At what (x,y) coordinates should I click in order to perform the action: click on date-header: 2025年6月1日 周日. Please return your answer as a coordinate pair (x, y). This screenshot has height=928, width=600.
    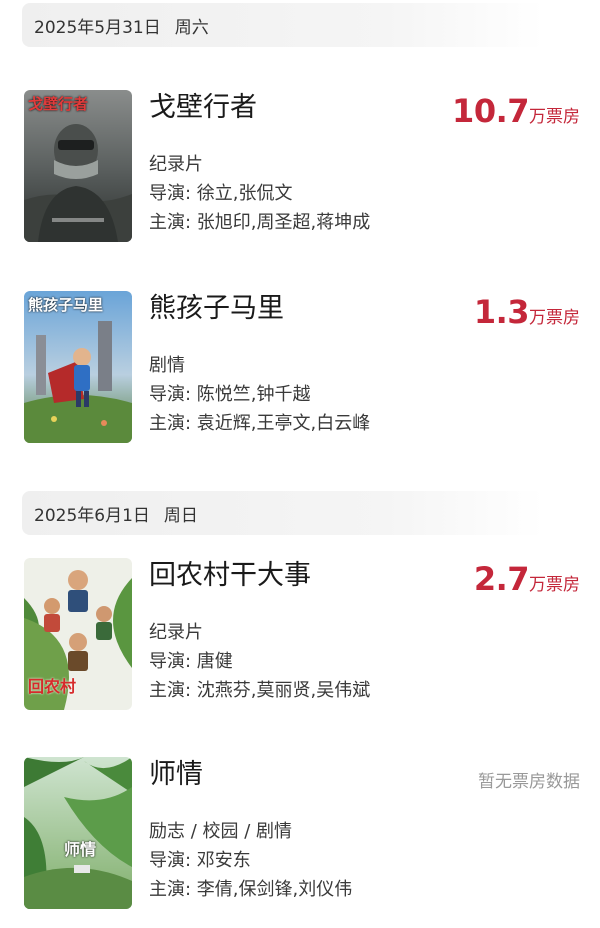
    Looking at the image, I should click on (283, 513).